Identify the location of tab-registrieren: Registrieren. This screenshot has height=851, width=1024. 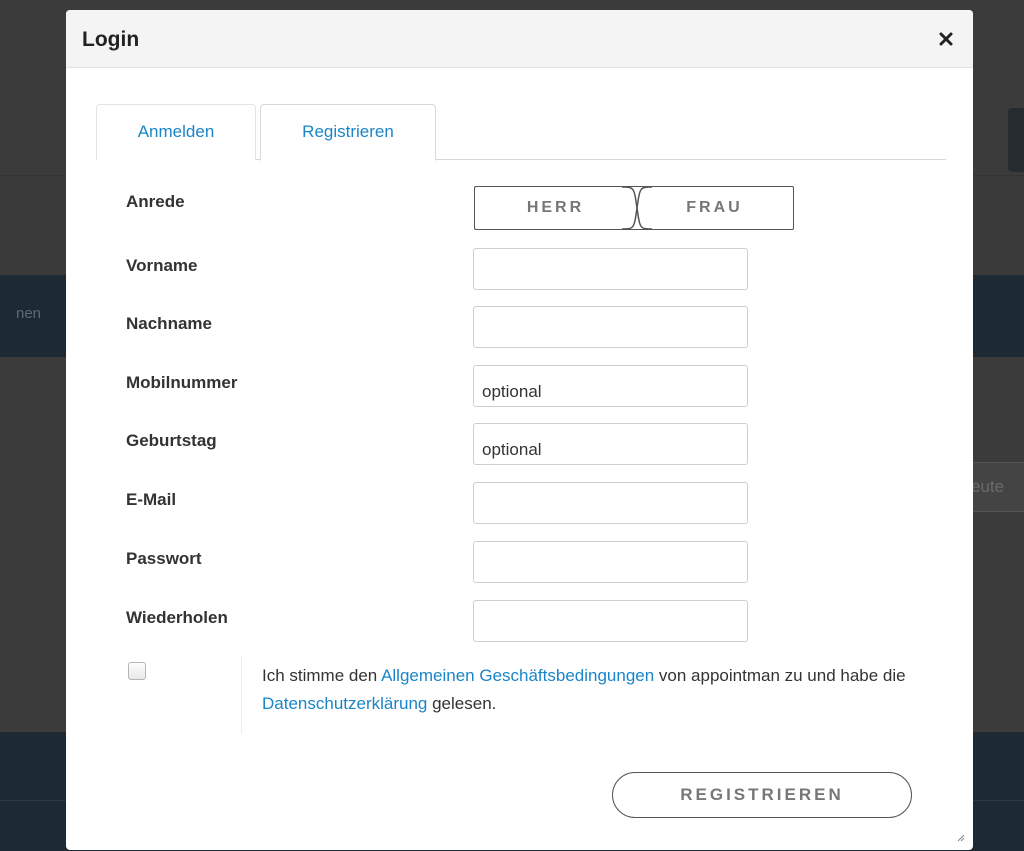
(348, 132).